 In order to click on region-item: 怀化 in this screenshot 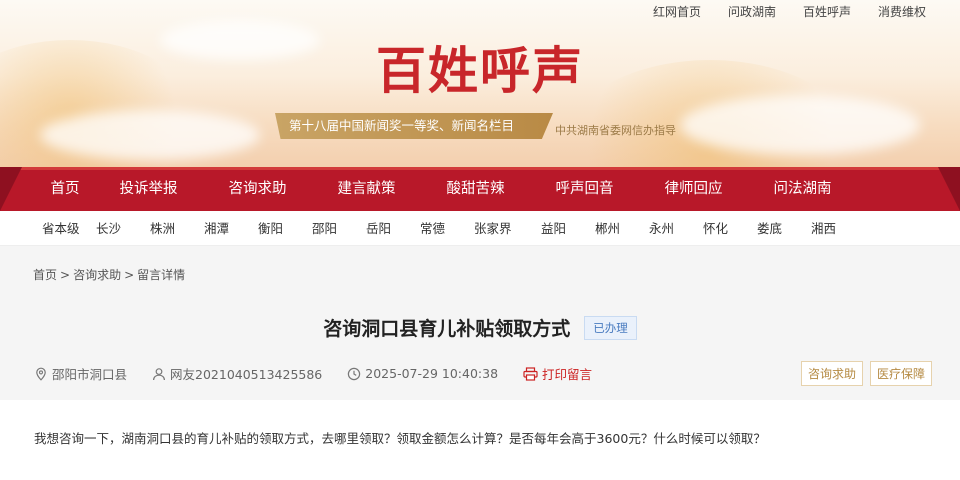, I will do `click(730, 229)`.